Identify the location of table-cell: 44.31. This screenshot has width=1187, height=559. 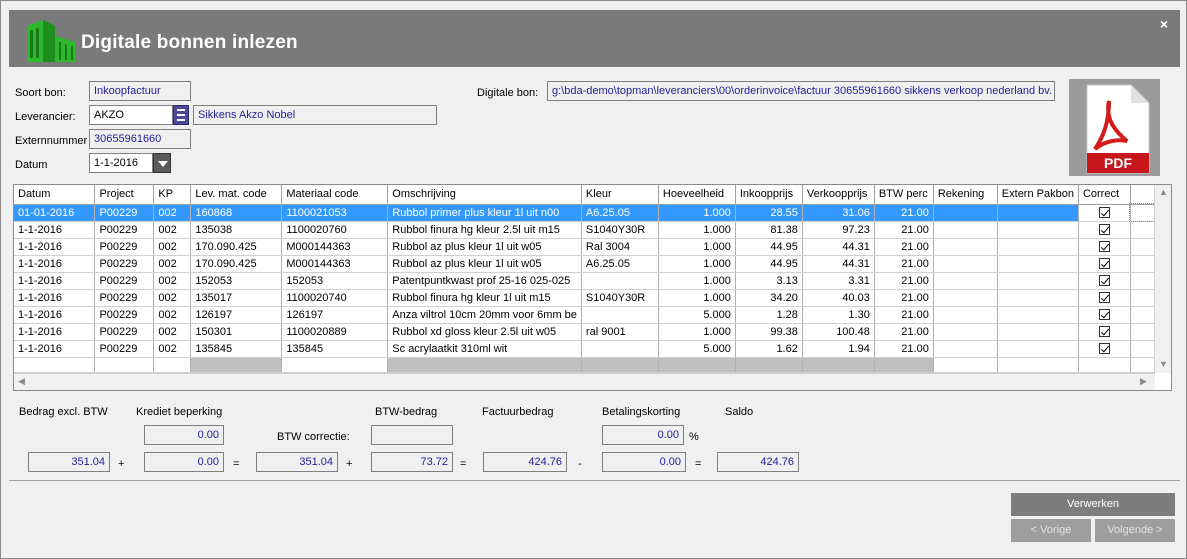
(838, 264).